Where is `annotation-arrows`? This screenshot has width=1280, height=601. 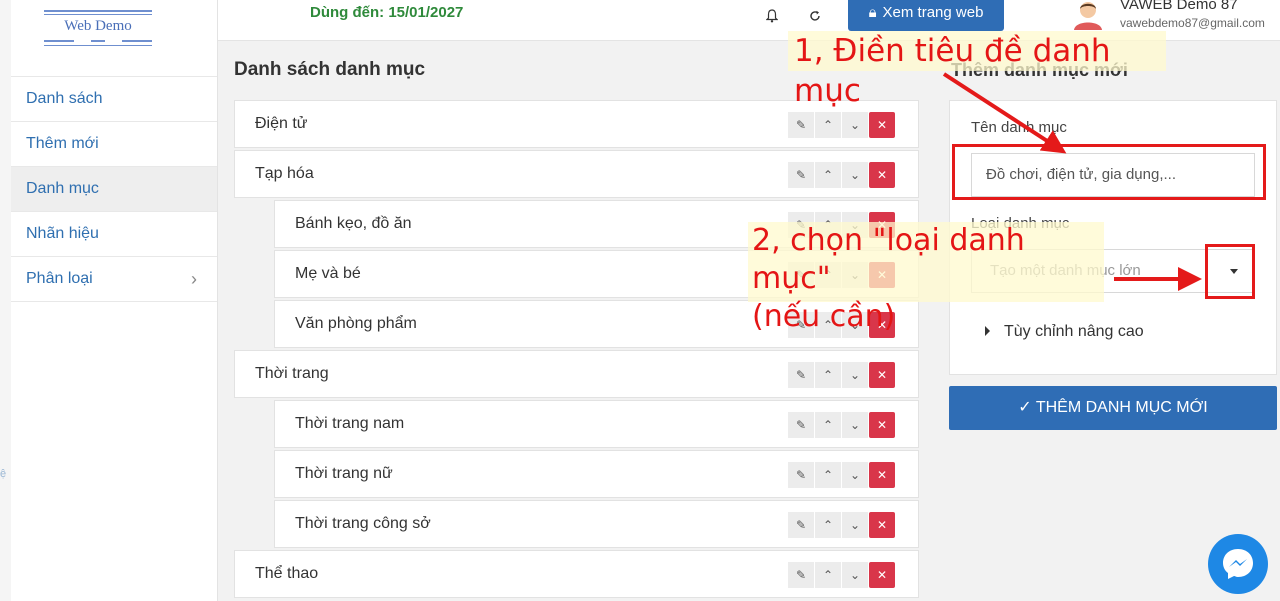
annotation-arrows is located at coordinates (1072, 181).